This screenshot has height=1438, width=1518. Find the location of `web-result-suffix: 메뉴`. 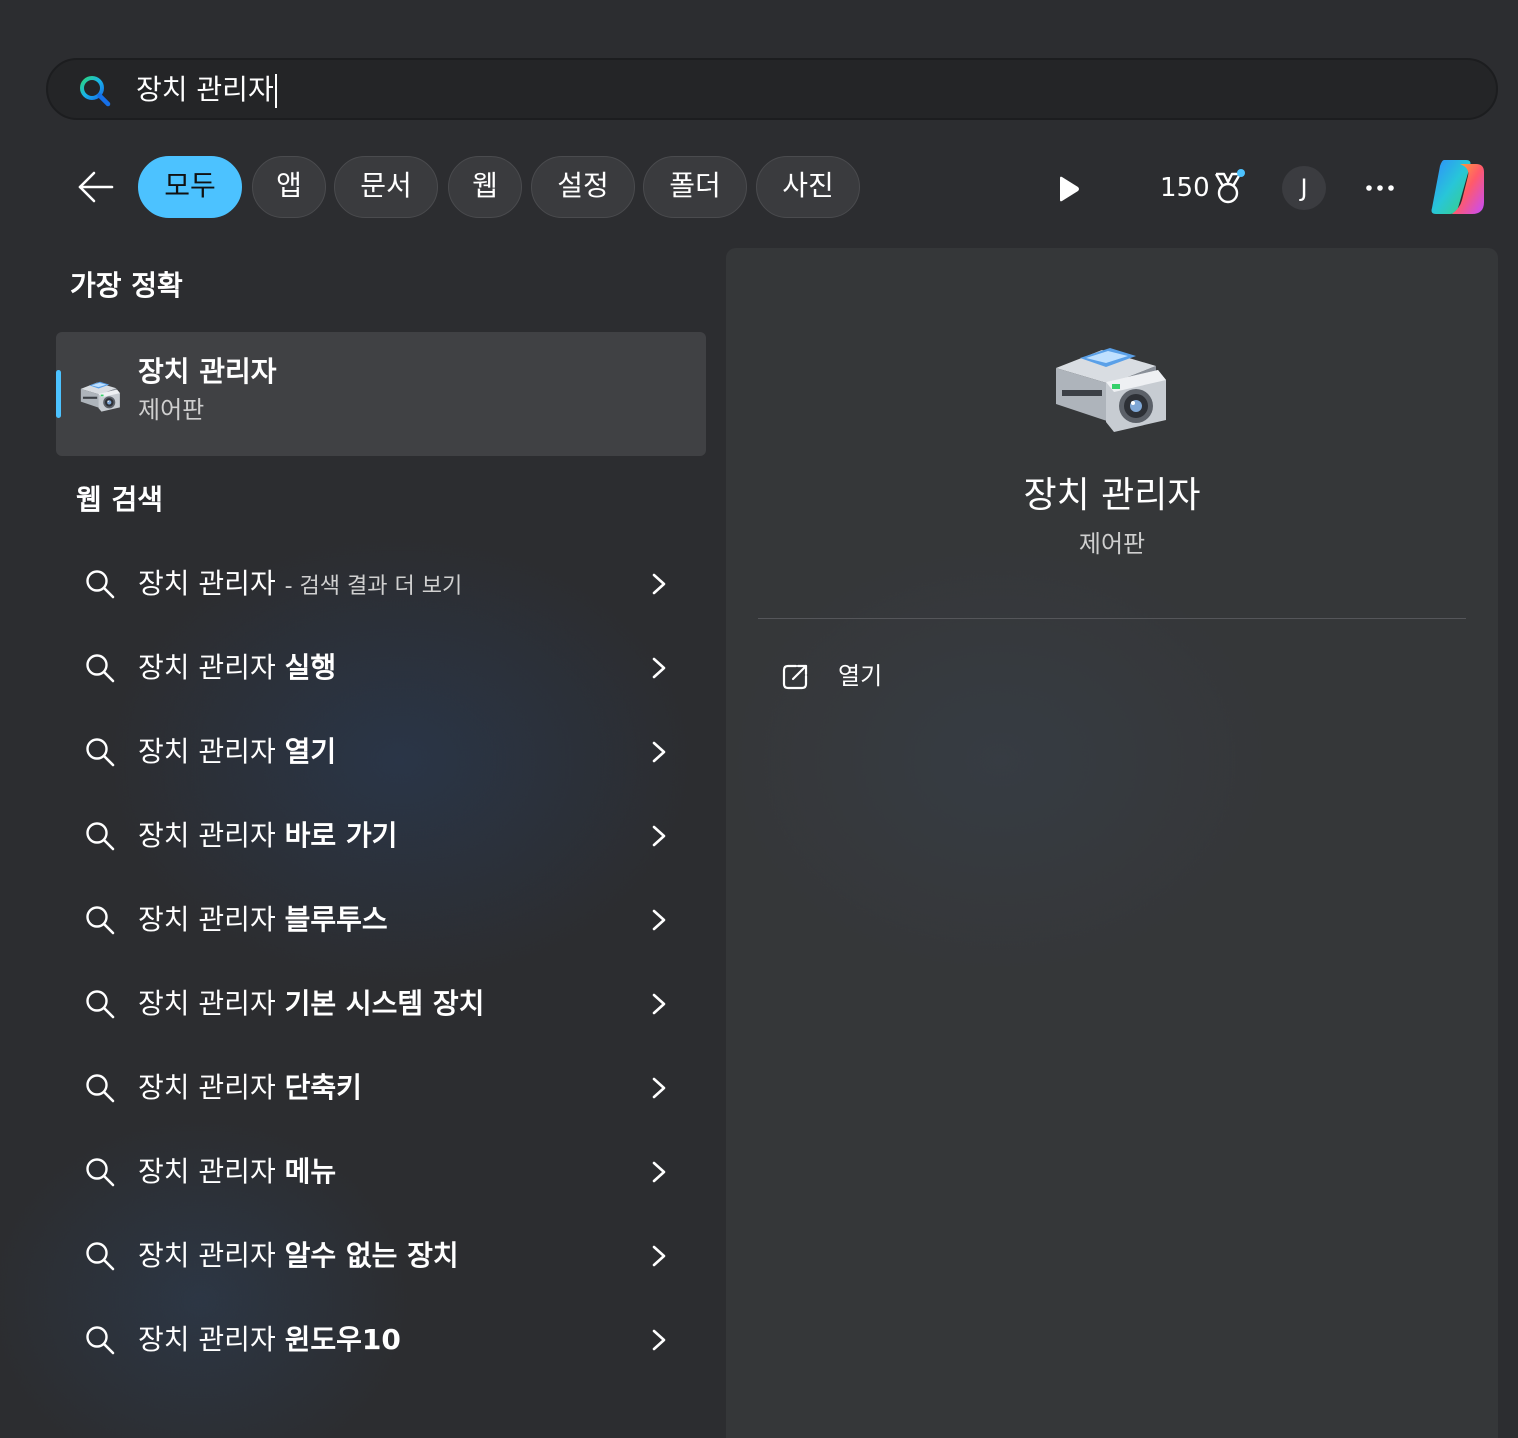

web-result-suffix: 메뉴 is located at coordinates (310, 1171).